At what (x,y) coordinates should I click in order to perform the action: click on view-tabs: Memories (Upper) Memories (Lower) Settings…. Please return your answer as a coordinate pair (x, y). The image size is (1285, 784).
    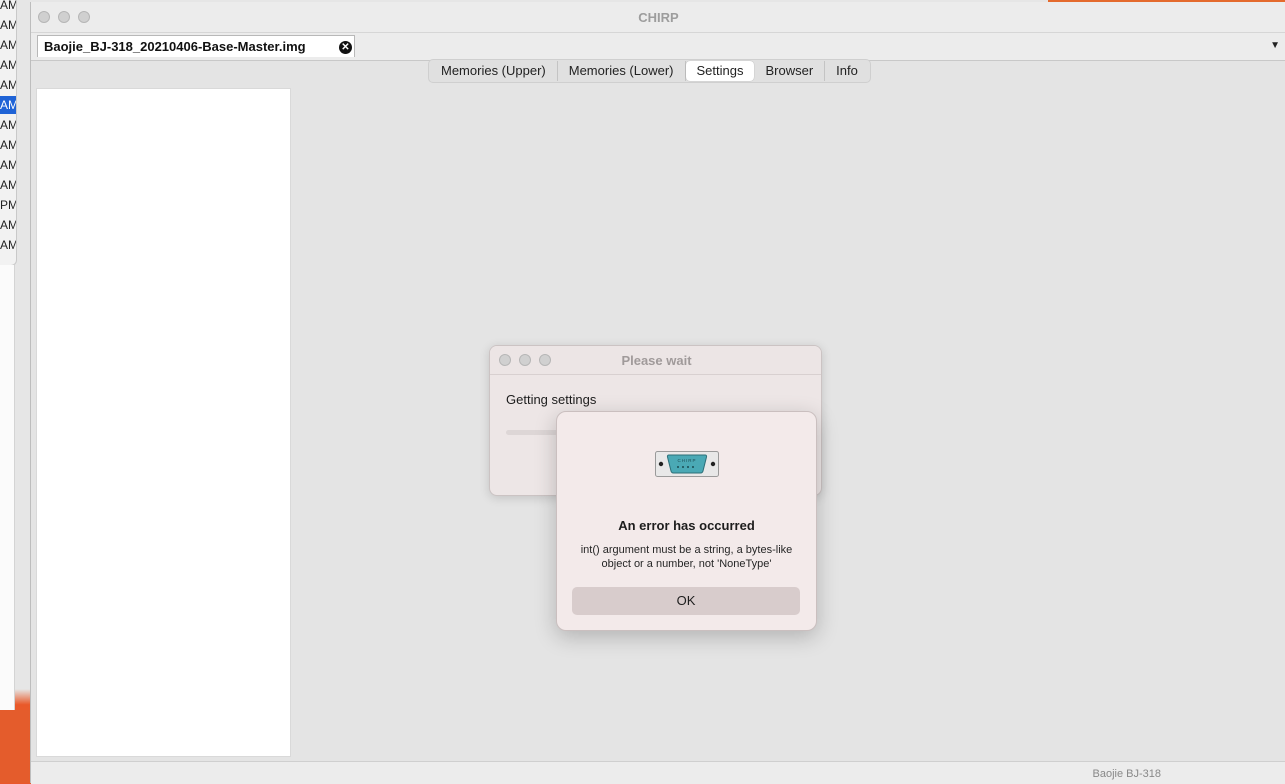
    Looking at the image, I should click on (649, 71).